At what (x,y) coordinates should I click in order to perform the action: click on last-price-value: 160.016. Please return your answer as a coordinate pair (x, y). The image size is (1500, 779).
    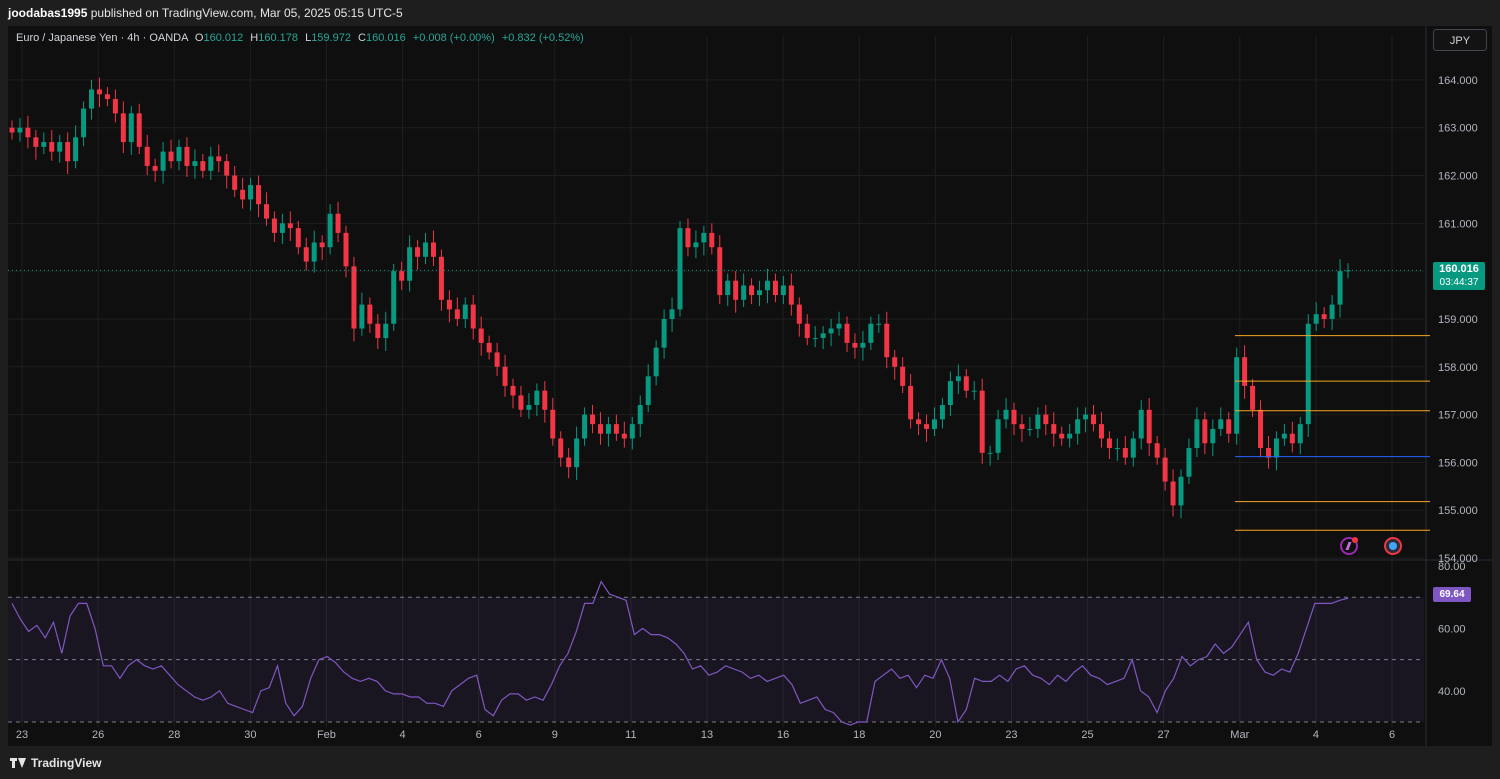
    Looking at the image, I should click on (1459, 269).